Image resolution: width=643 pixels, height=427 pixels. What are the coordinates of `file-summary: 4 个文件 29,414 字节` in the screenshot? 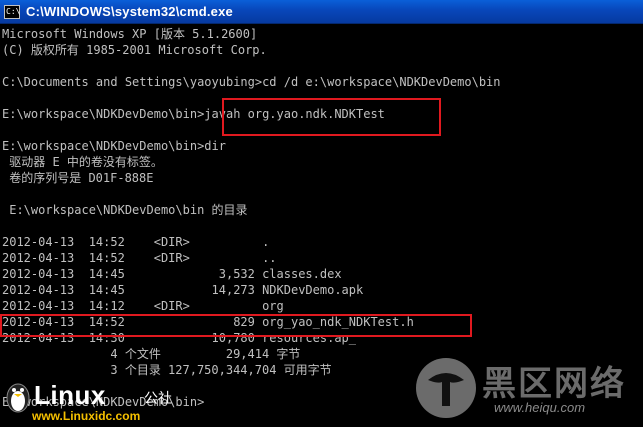 It's located at (151, 354).